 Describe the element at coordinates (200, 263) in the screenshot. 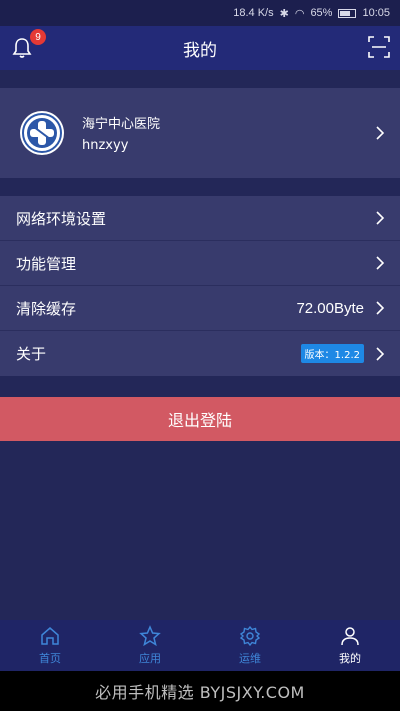

I see `menu-item-features: 功能管理` at that location.